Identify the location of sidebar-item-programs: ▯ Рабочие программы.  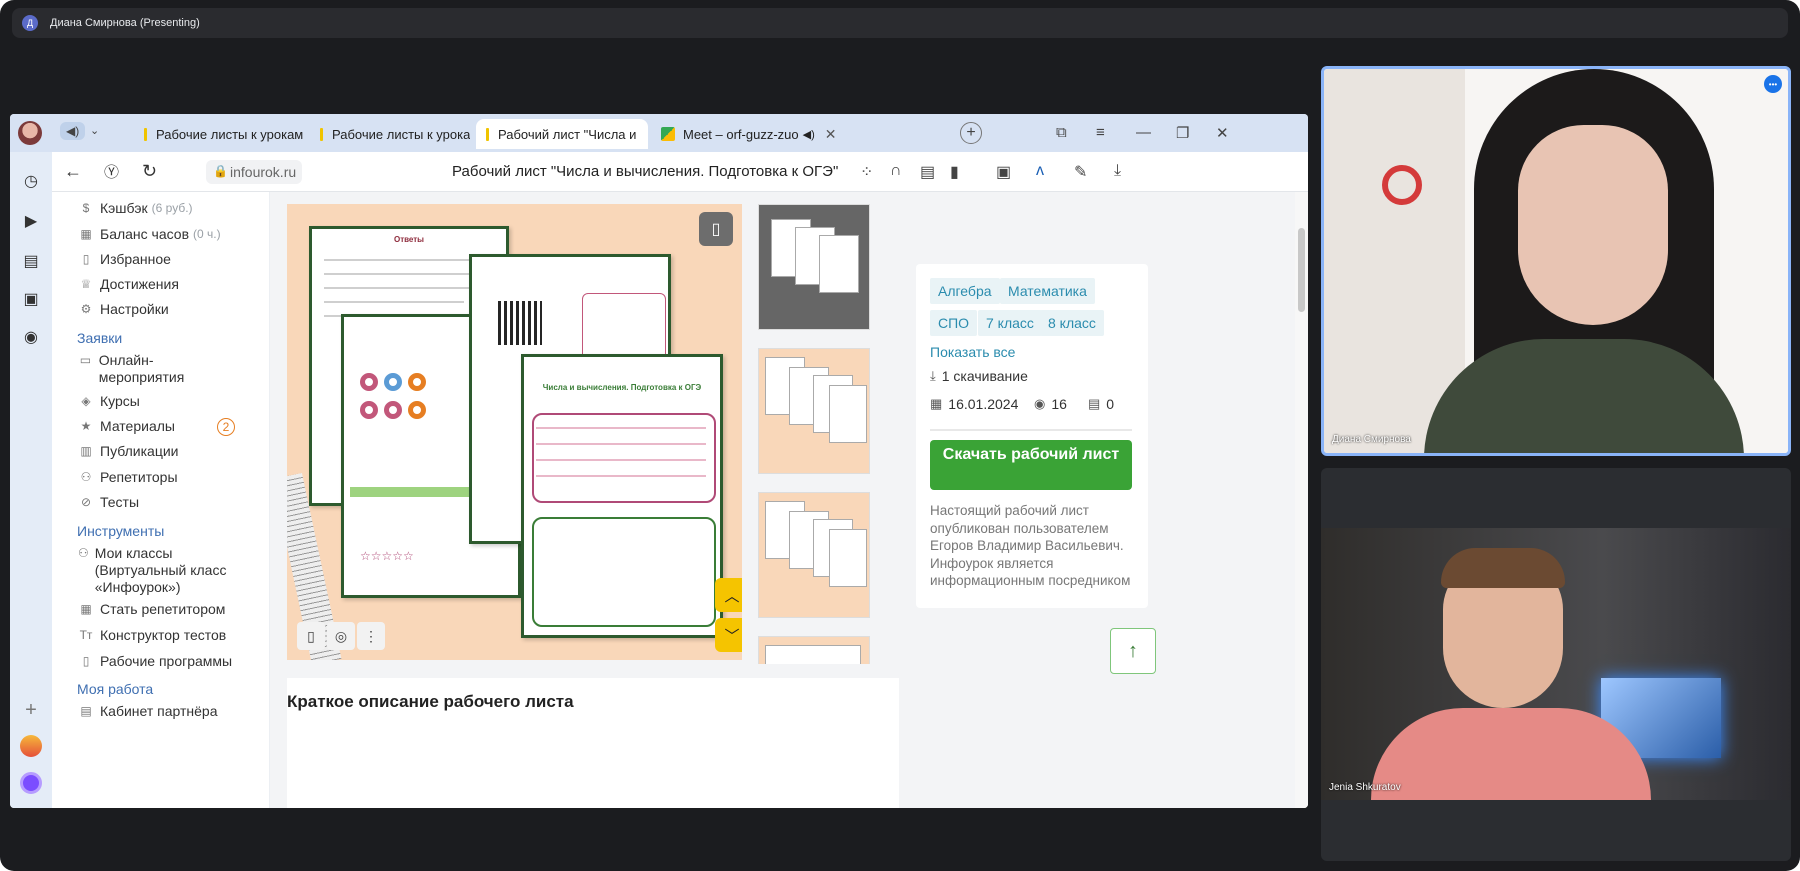
(155, 661).